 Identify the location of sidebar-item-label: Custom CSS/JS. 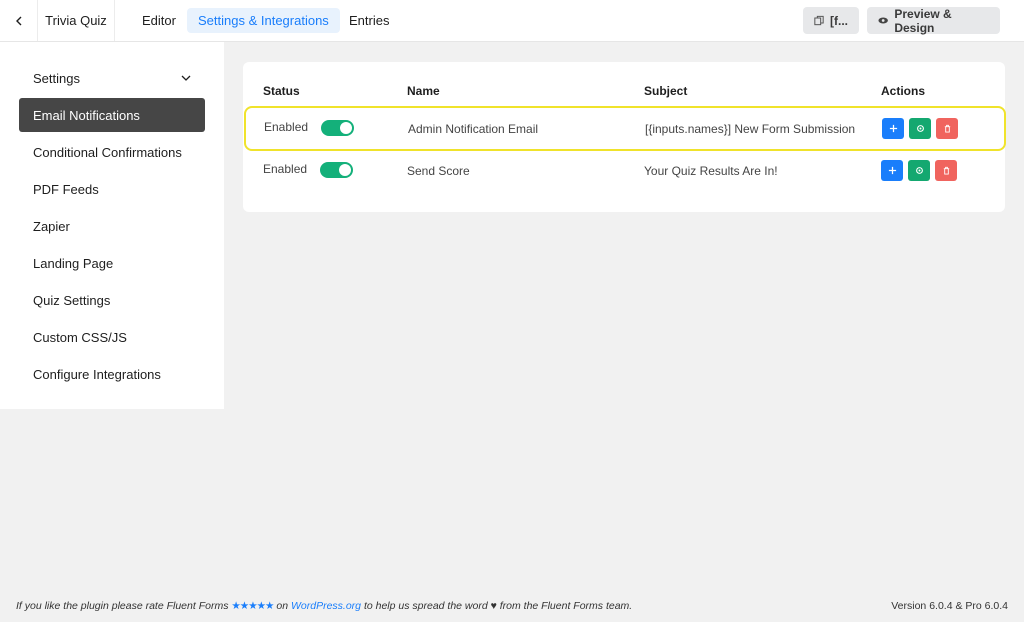
(80, 337).